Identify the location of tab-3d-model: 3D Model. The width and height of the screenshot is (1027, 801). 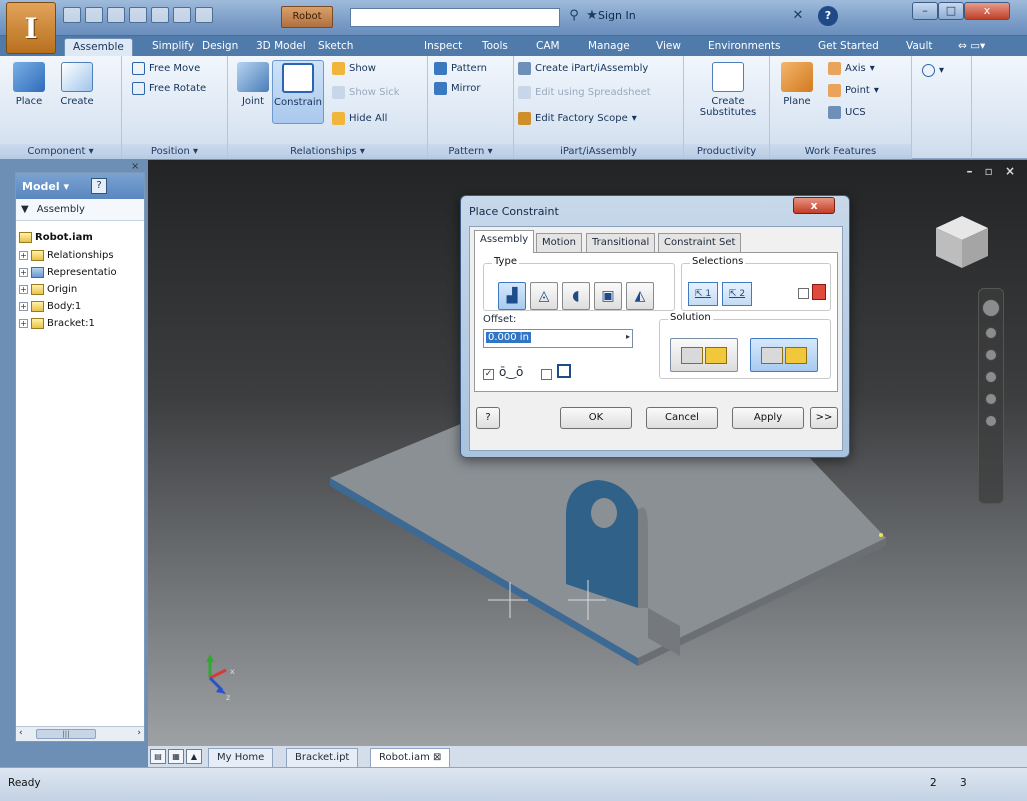
(281, 47).